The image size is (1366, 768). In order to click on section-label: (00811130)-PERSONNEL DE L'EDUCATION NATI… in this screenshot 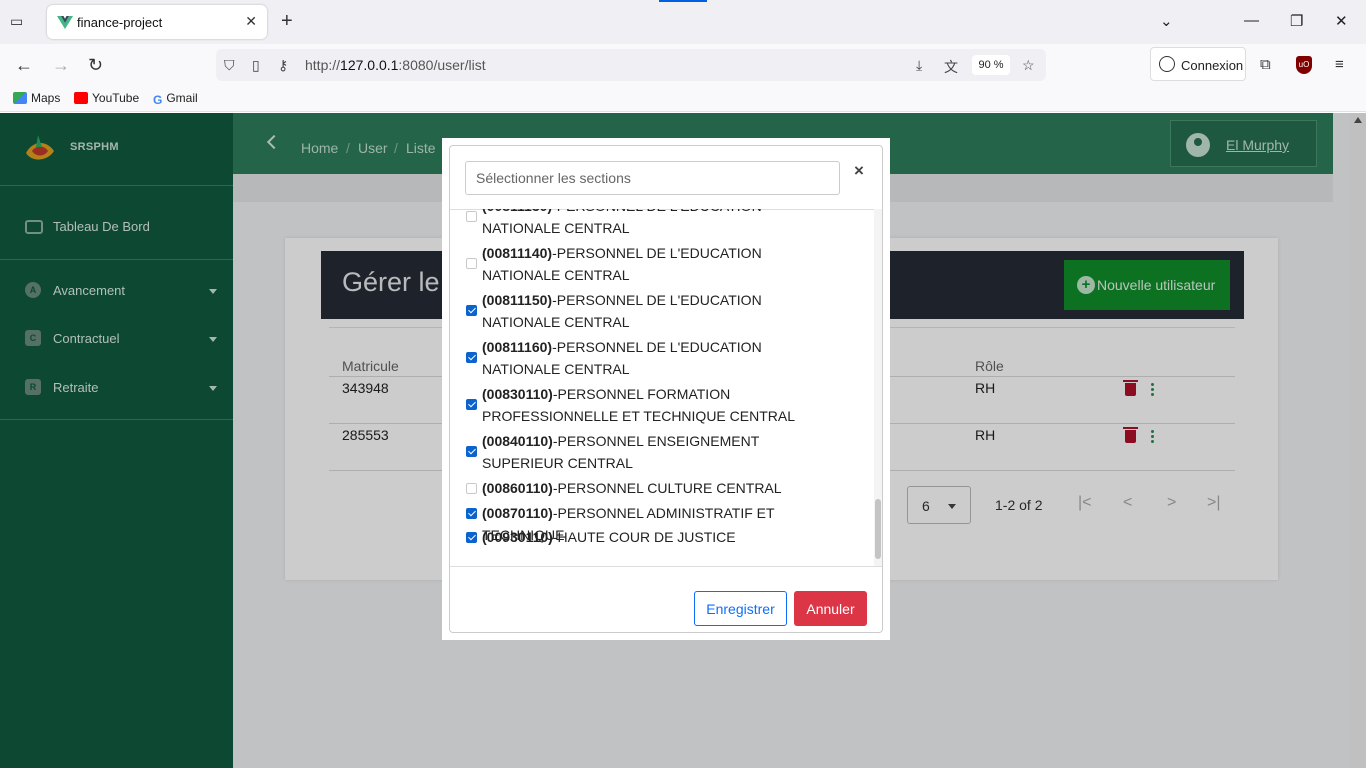, I will do `click(622, 222)`.